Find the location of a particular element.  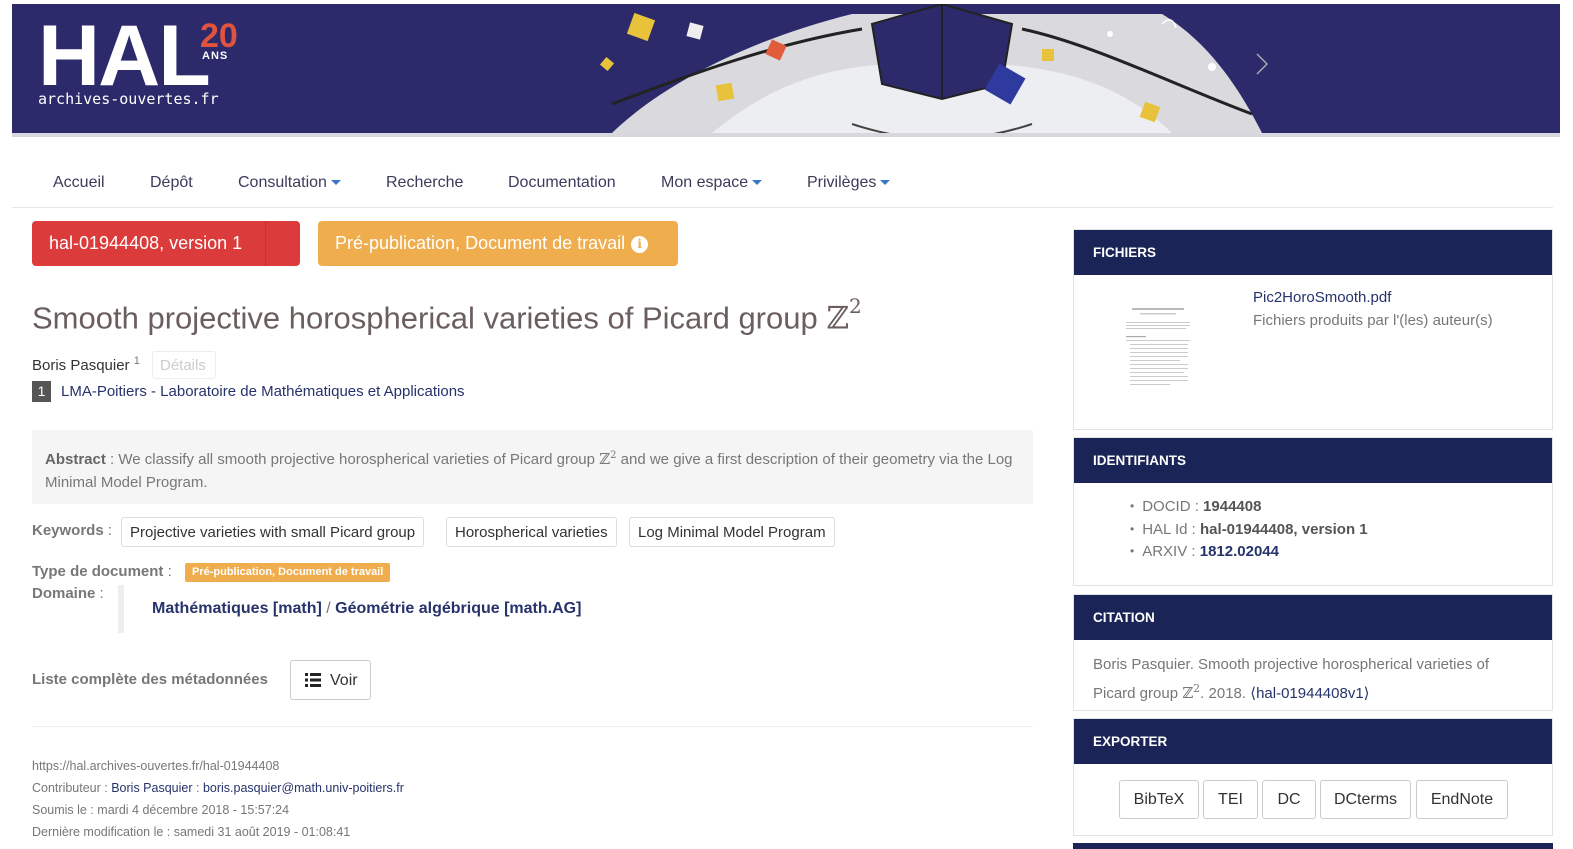

metadata-label: Liste complète des métadonnées is located at coordinates (150, 679).